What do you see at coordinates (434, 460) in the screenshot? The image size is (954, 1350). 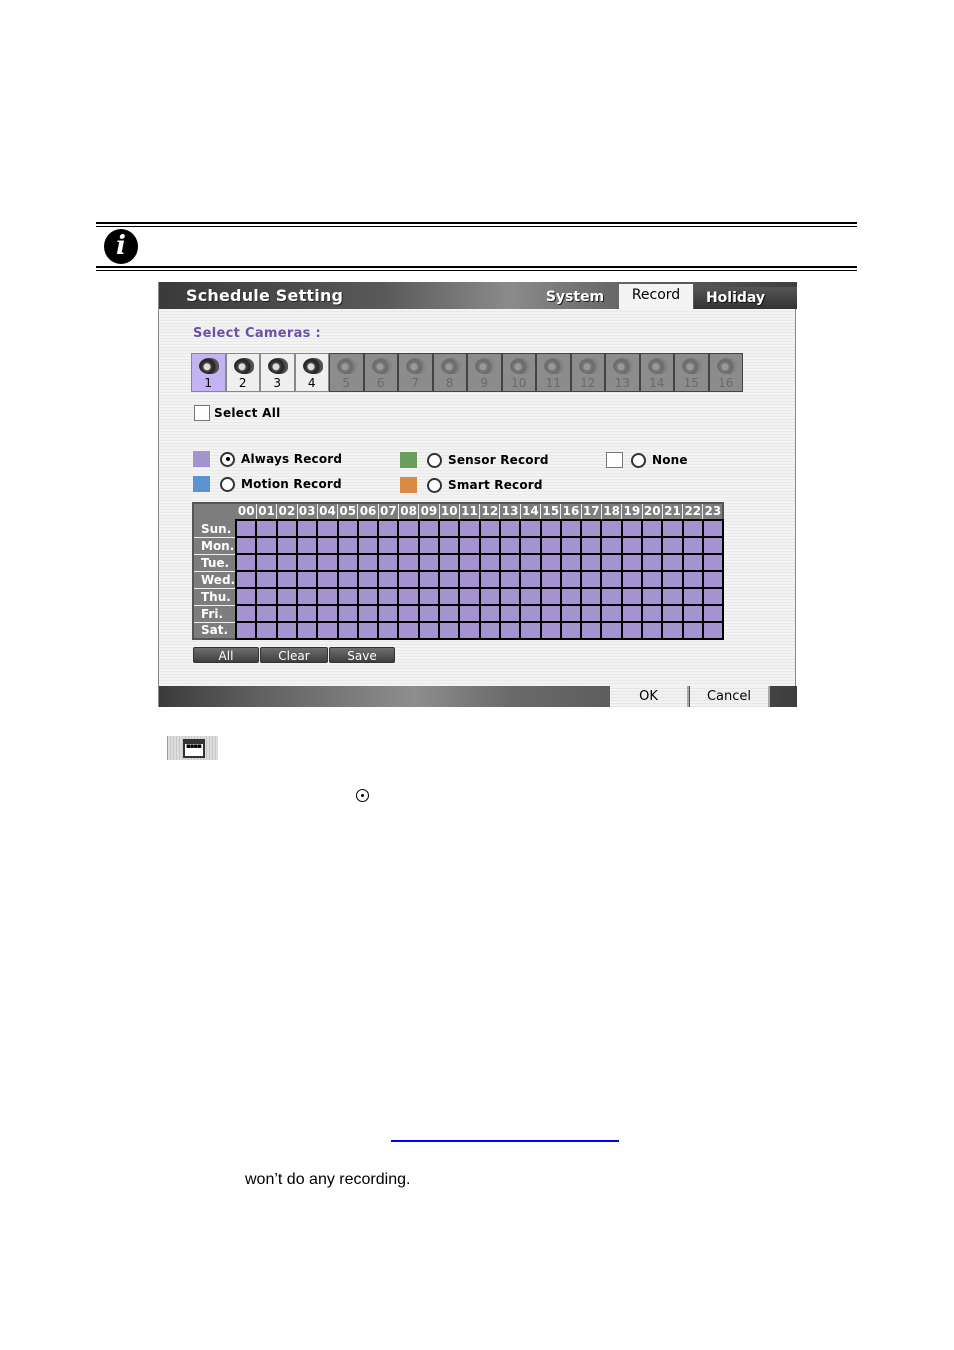 I see `sensor-record-radio` at bounding box center [434, 460].